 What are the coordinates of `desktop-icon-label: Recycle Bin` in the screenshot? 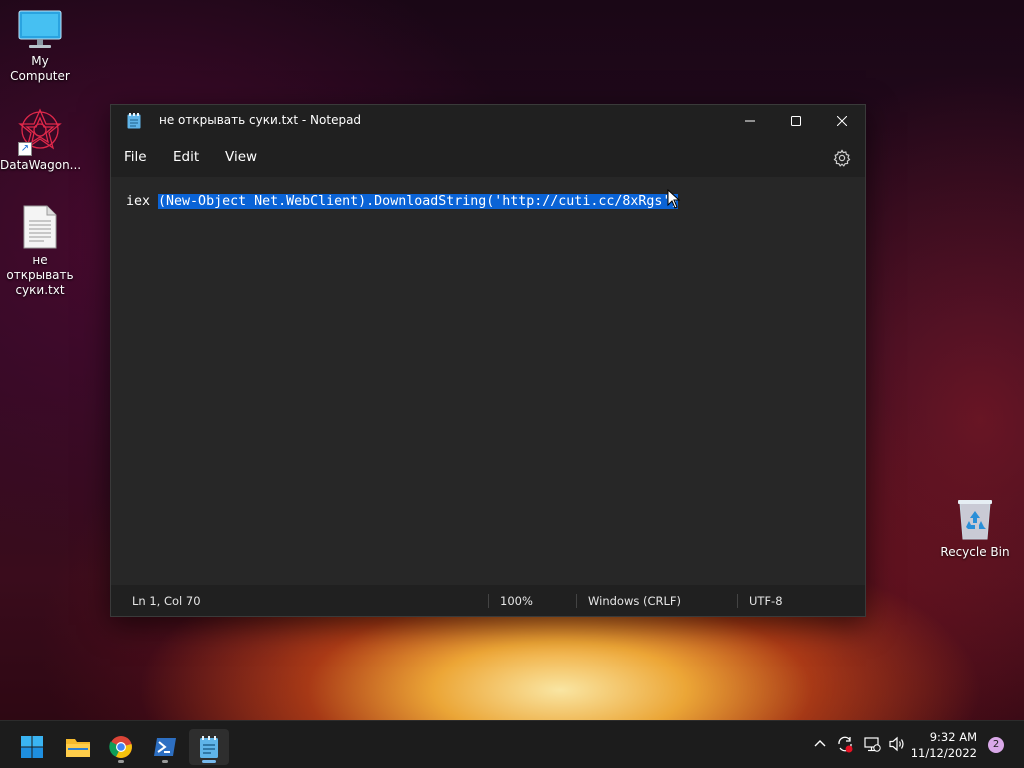 It's located at (975, 552).